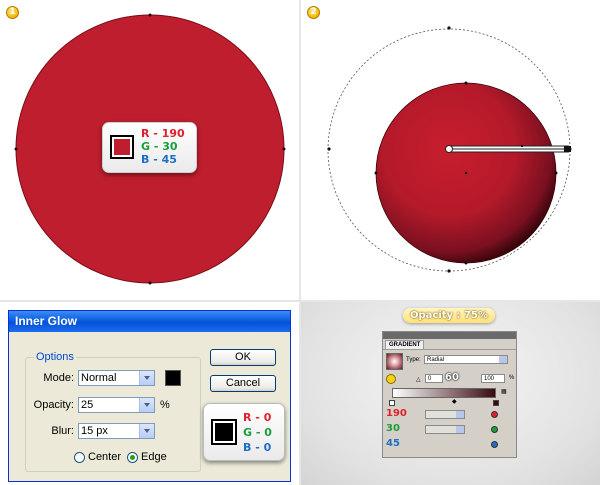  I want to click on g-dot, so click(494, 429).